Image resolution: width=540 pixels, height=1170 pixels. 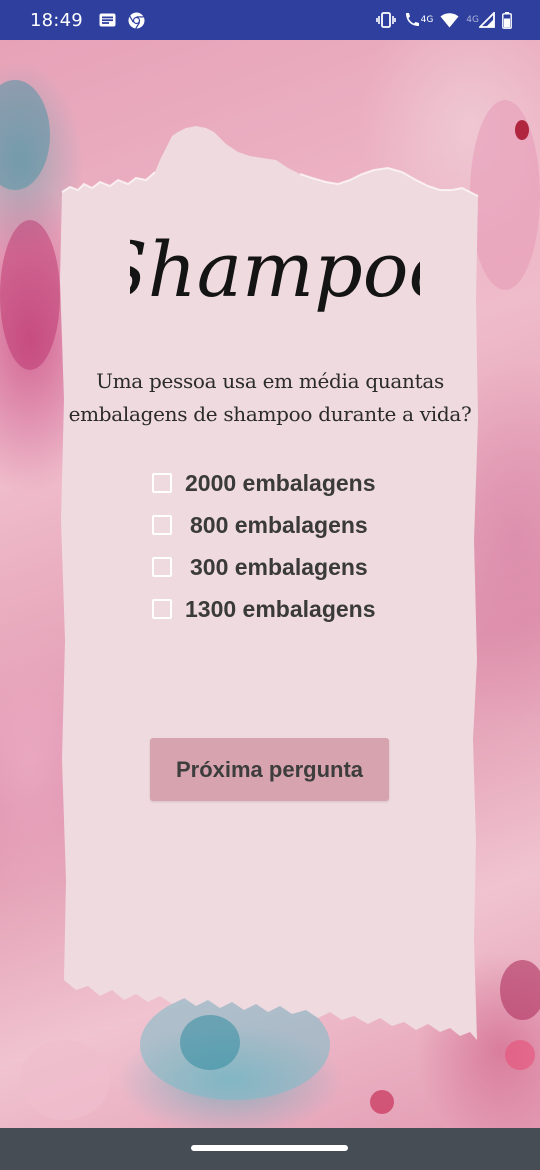 I want to click on home-gesture-handle, so click(x=269, y=1148).